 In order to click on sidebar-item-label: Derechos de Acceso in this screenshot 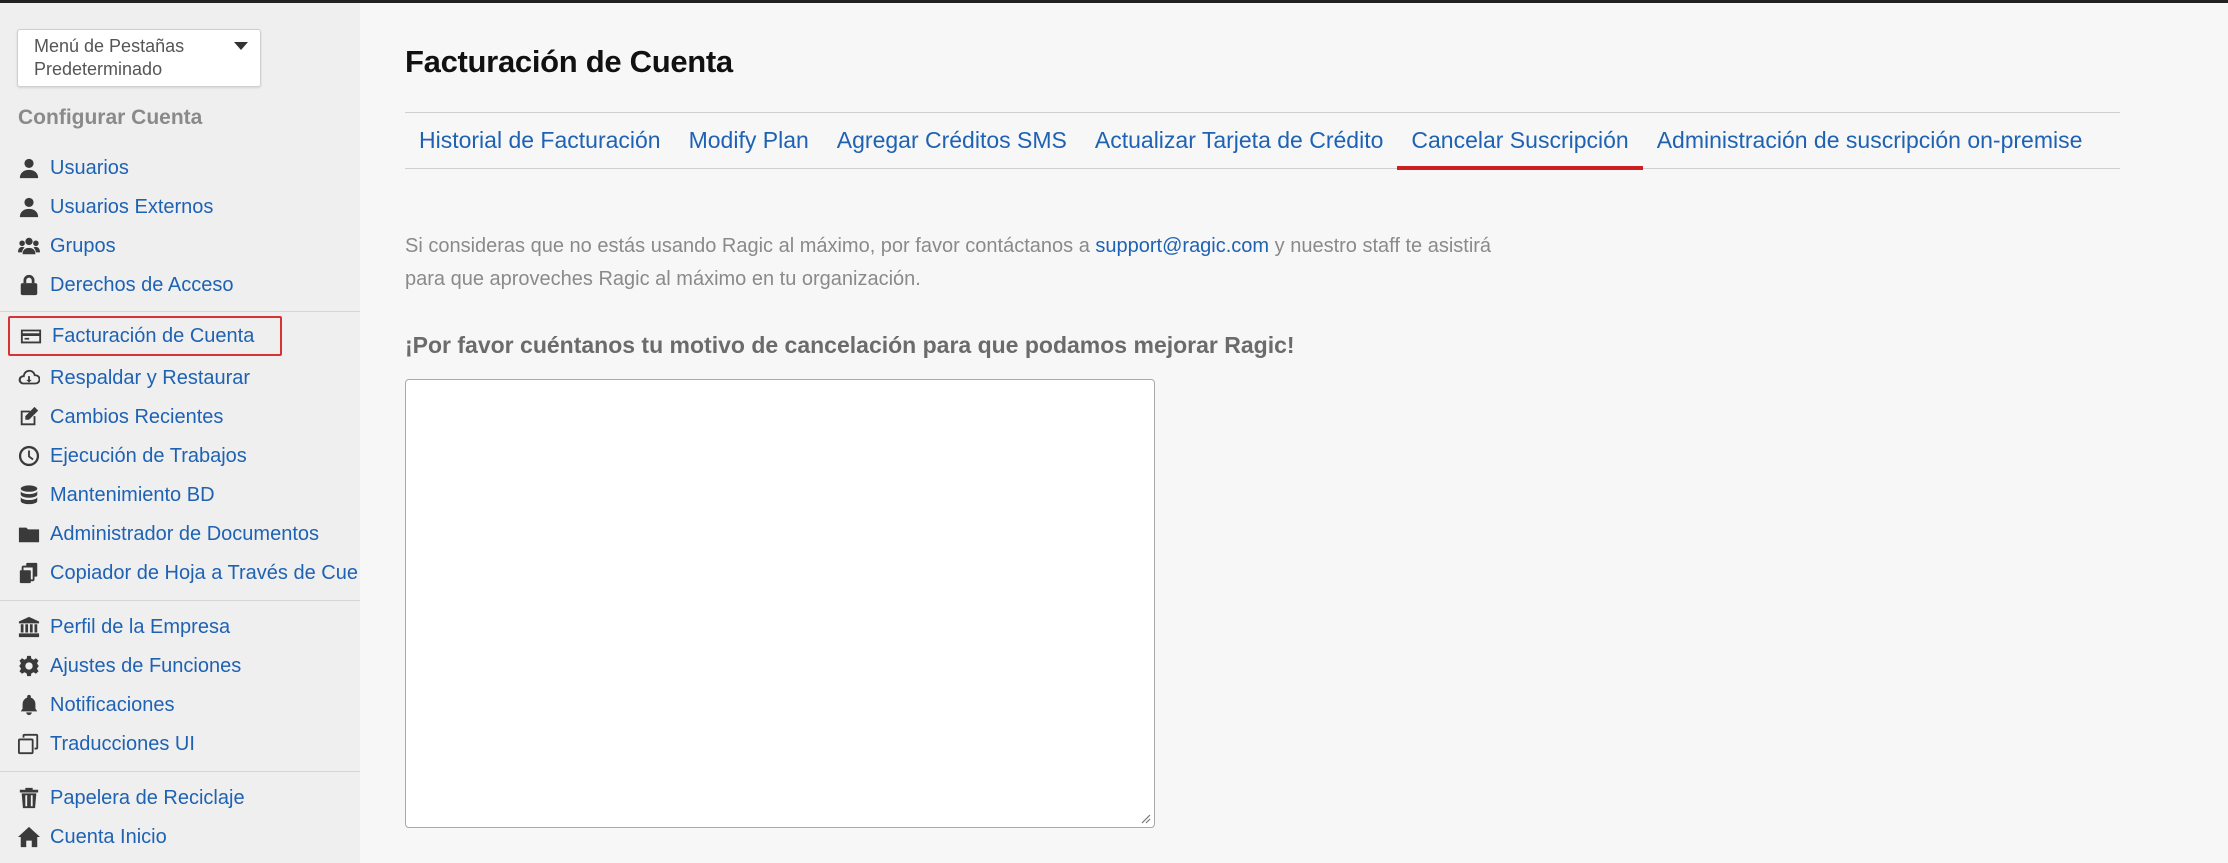, I will do `click(142, 284)`.